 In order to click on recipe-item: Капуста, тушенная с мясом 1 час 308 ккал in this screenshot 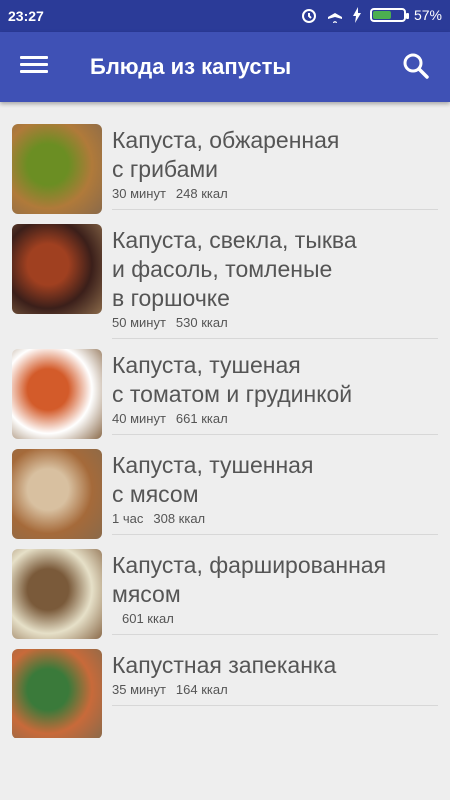, I will do `click(225, 489)`.